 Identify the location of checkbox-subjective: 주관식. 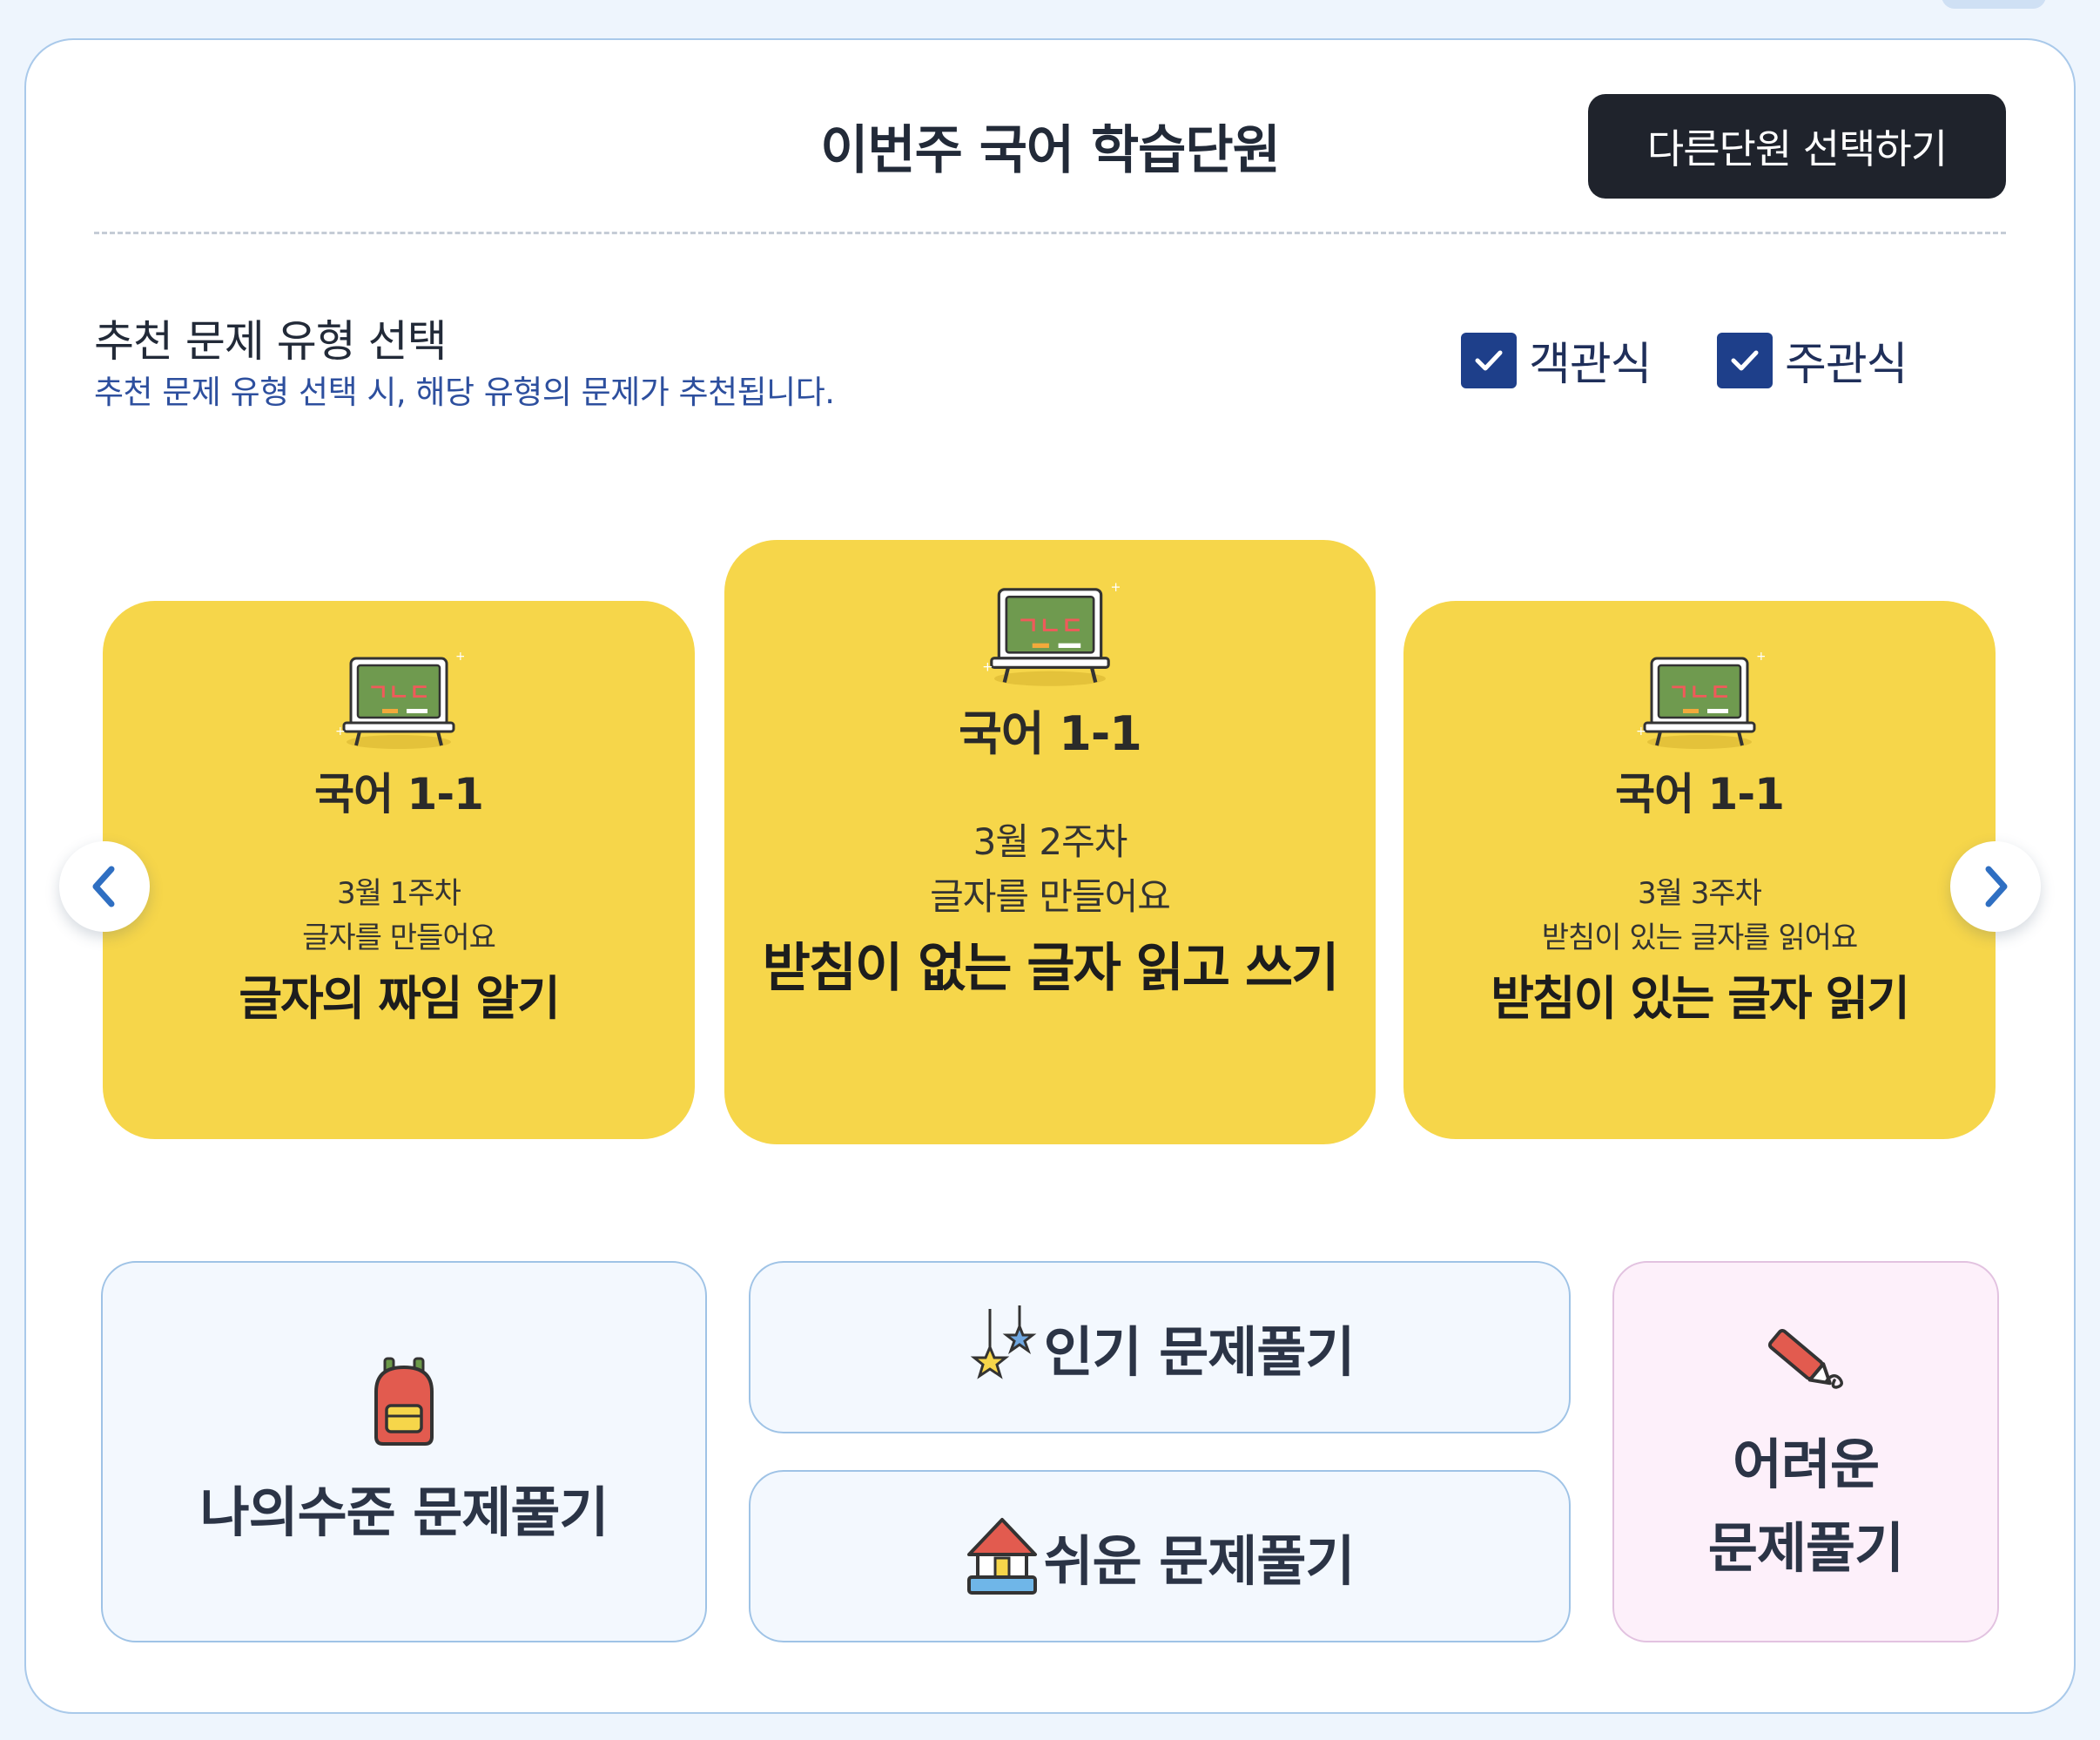
(1812, 360).